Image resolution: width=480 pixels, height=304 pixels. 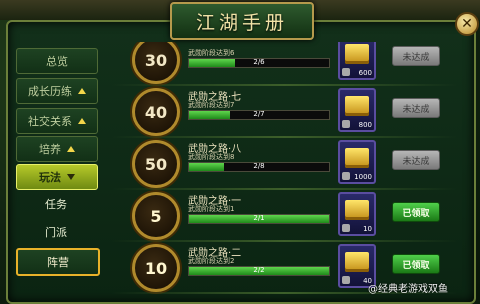 I want to click on sidebar-item-faction: 阵营, so click(x=58, y=262).